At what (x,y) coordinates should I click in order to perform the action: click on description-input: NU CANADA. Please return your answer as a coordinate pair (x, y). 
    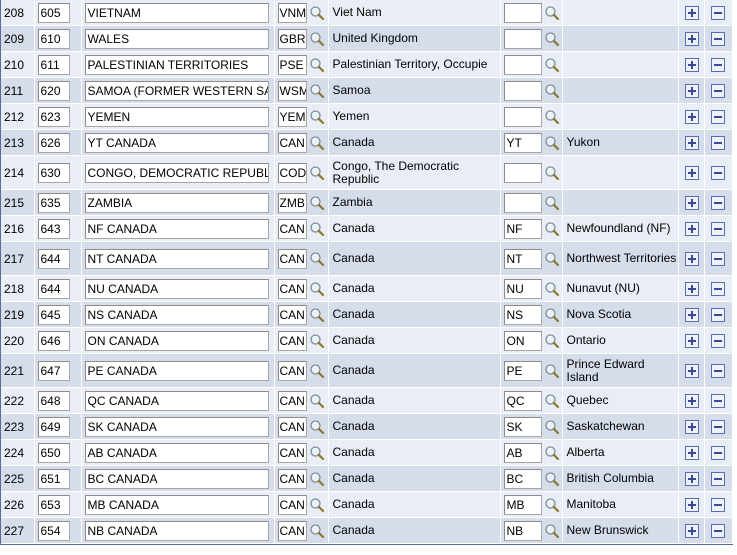
    Looking at the image, I should click on (176, 288).